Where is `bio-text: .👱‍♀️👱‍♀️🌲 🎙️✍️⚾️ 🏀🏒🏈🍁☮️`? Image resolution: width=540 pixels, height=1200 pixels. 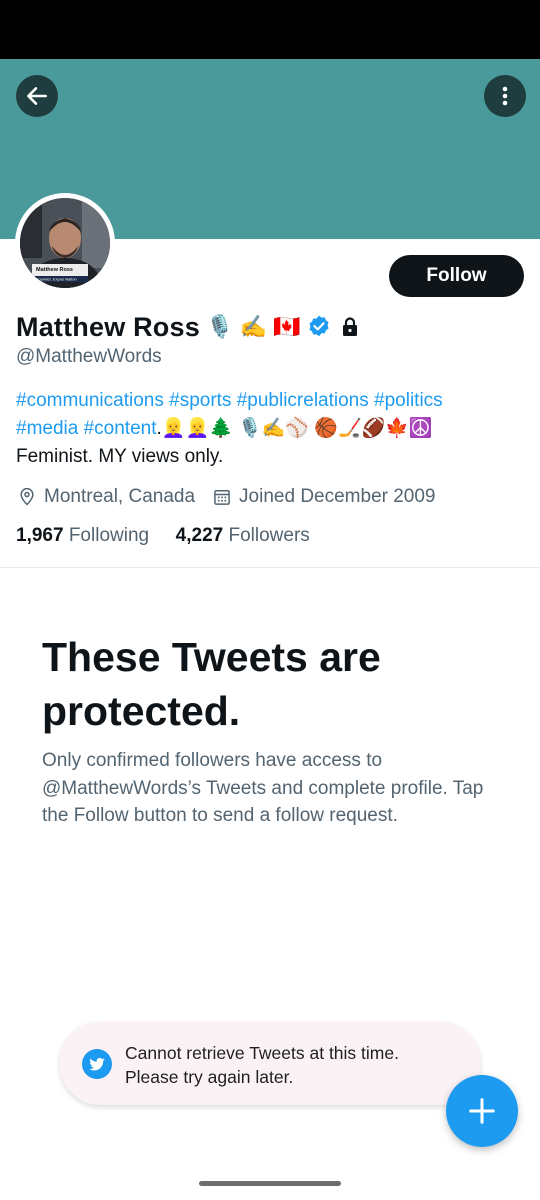
bio-text: .👱‍♀️👱‍♀️🌲 🎙️✍️⚾️ 🏀🏒🏈🍁☮️ is located at coordinates (294, 428).